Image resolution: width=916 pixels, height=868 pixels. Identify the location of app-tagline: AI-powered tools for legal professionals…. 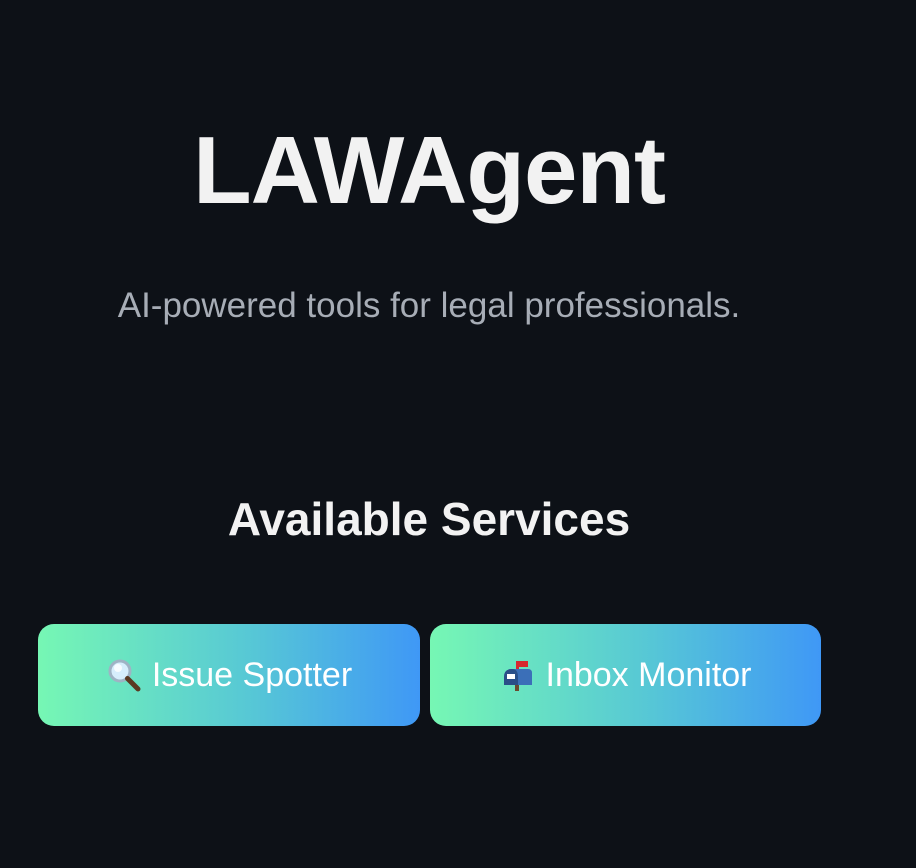
(429, 305).